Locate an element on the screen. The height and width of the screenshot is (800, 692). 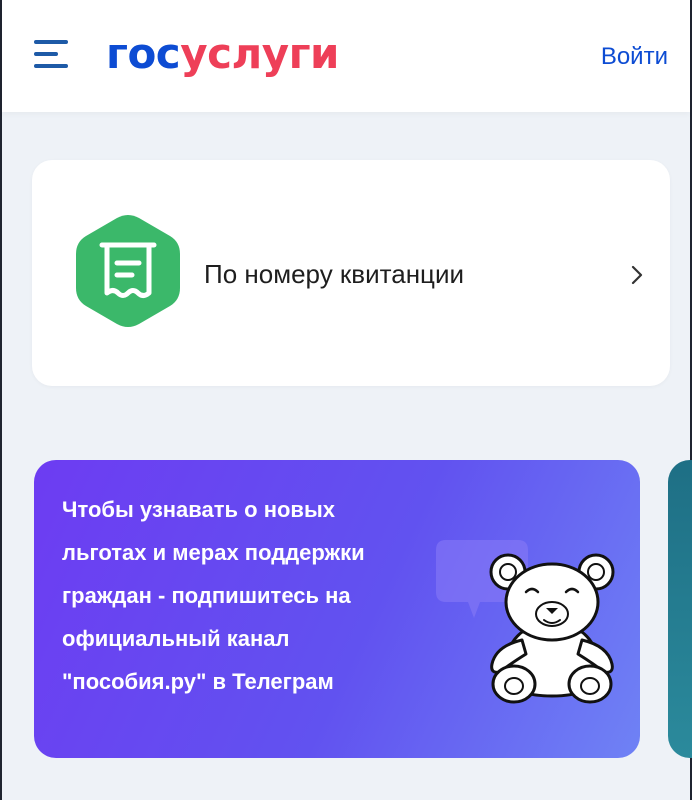
teddy-bear-icon is located at coordinates (552, 628).